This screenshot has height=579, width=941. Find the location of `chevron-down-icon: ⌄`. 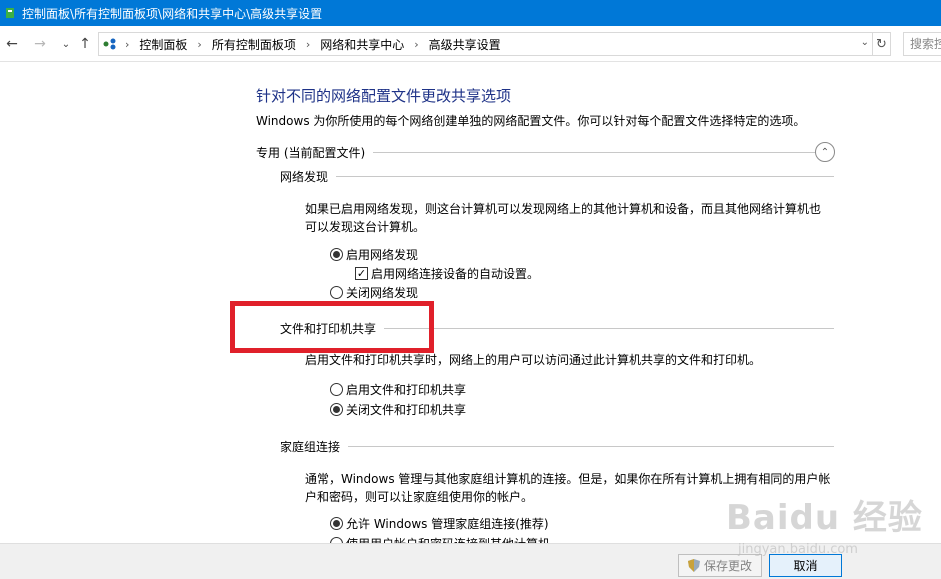

chevron-down-icon: ⌄ is located at coordinates (66, 44).